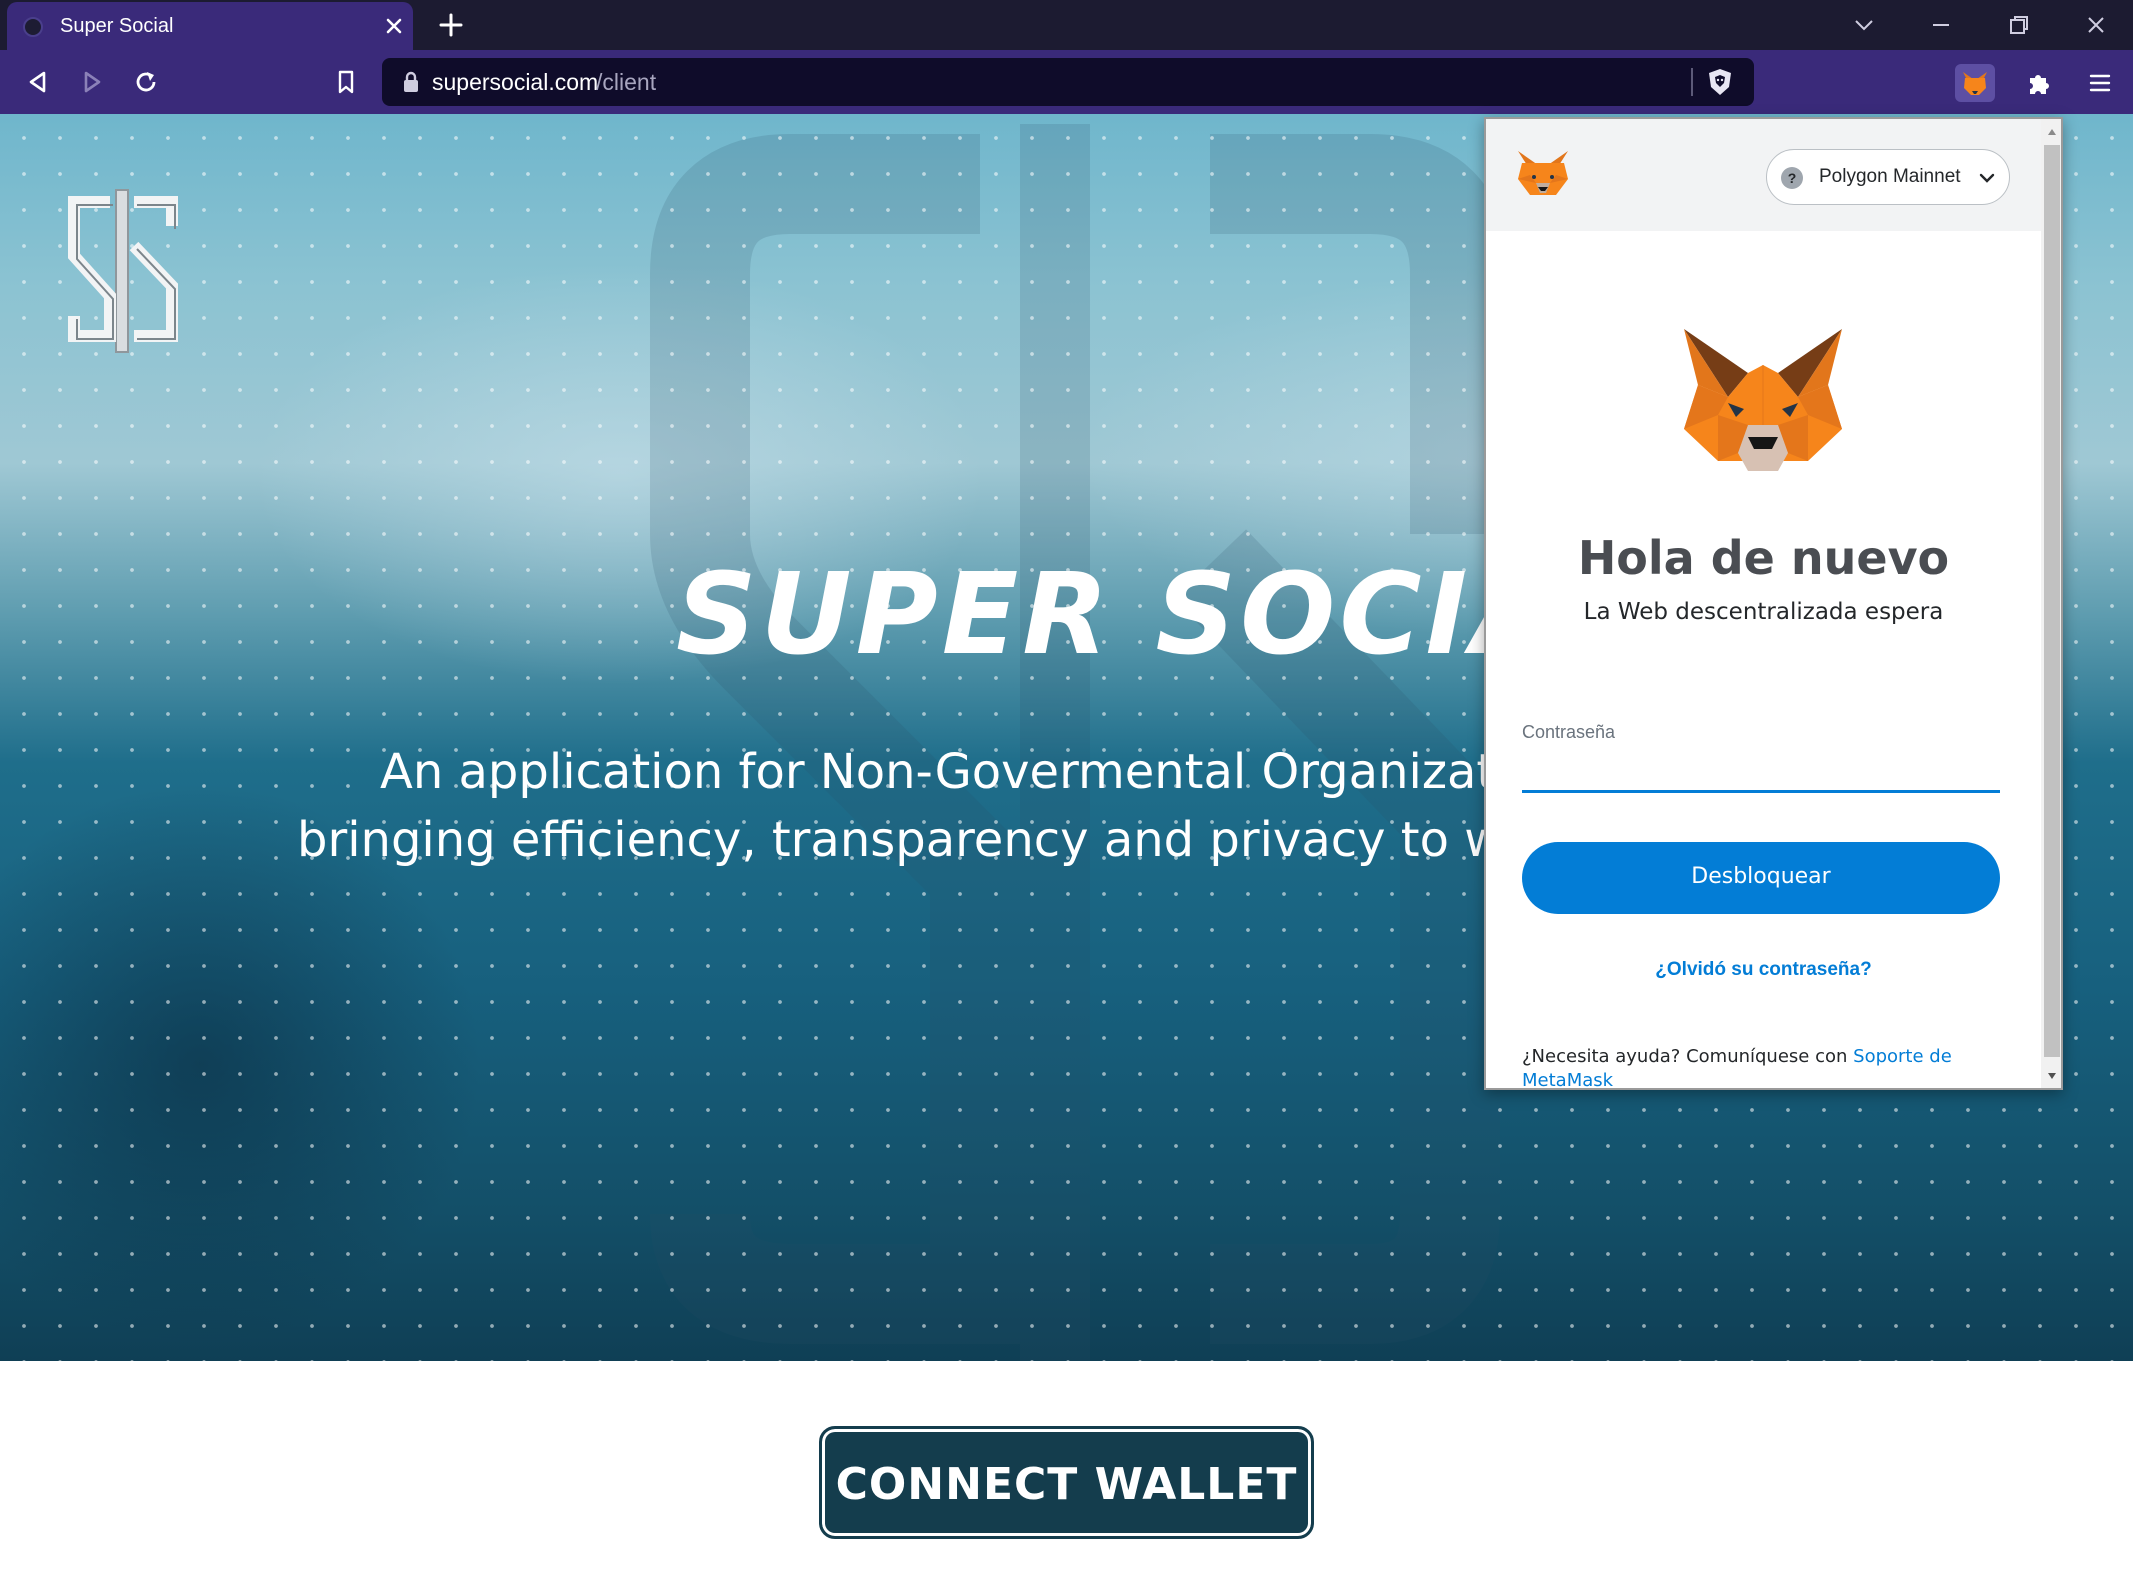  I want to click on hamburger-menu-icon, so click(2100, 83).